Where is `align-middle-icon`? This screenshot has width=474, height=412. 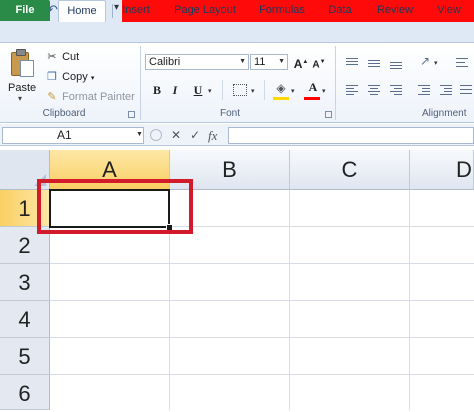 align-middle-icon is located at coordinates (374, 63).